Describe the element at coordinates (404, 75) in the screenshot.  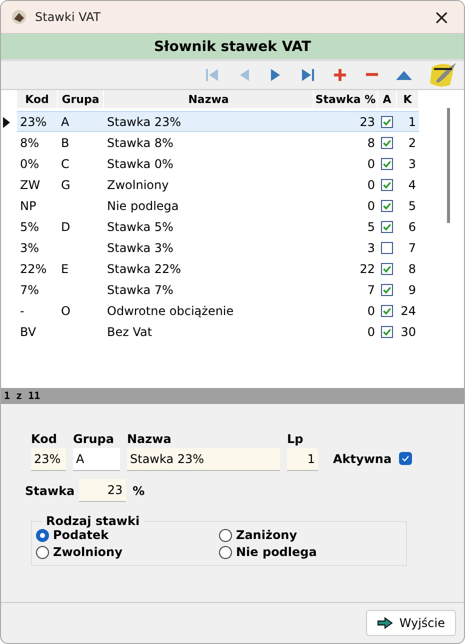
I see `up-arrow-icon` at that location.